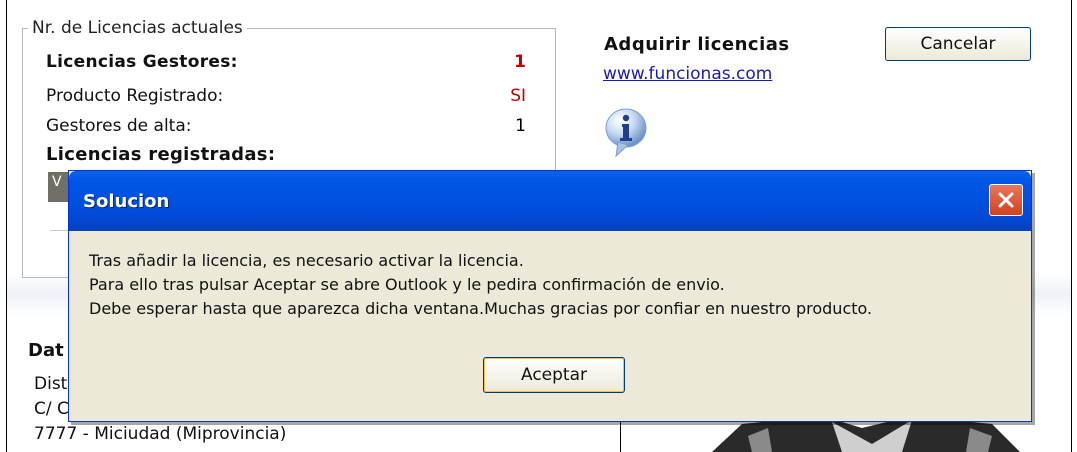 The width and height of the screenshot is (1077, 452). I want to click on close-button, so click(1006, 200).